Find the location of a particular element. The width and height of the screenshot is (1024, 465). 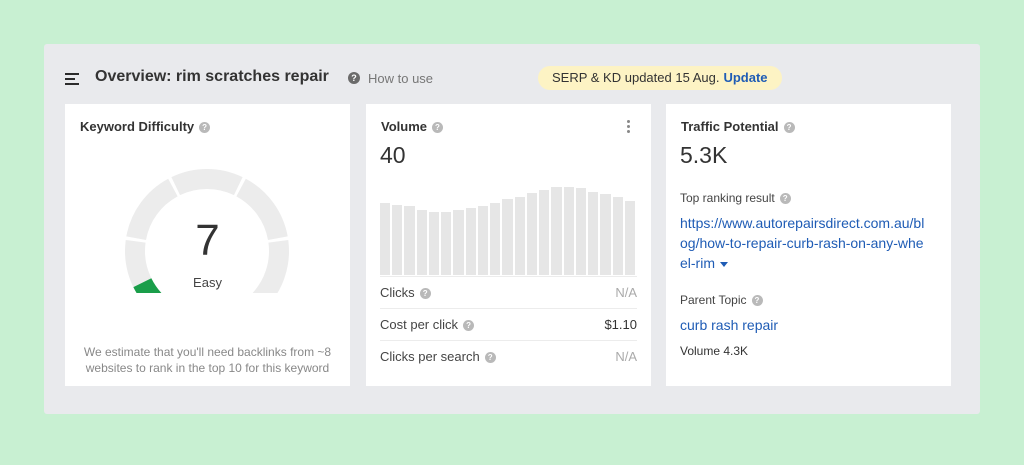

link-line-text: el-rim is located at coordinates (697, 263).